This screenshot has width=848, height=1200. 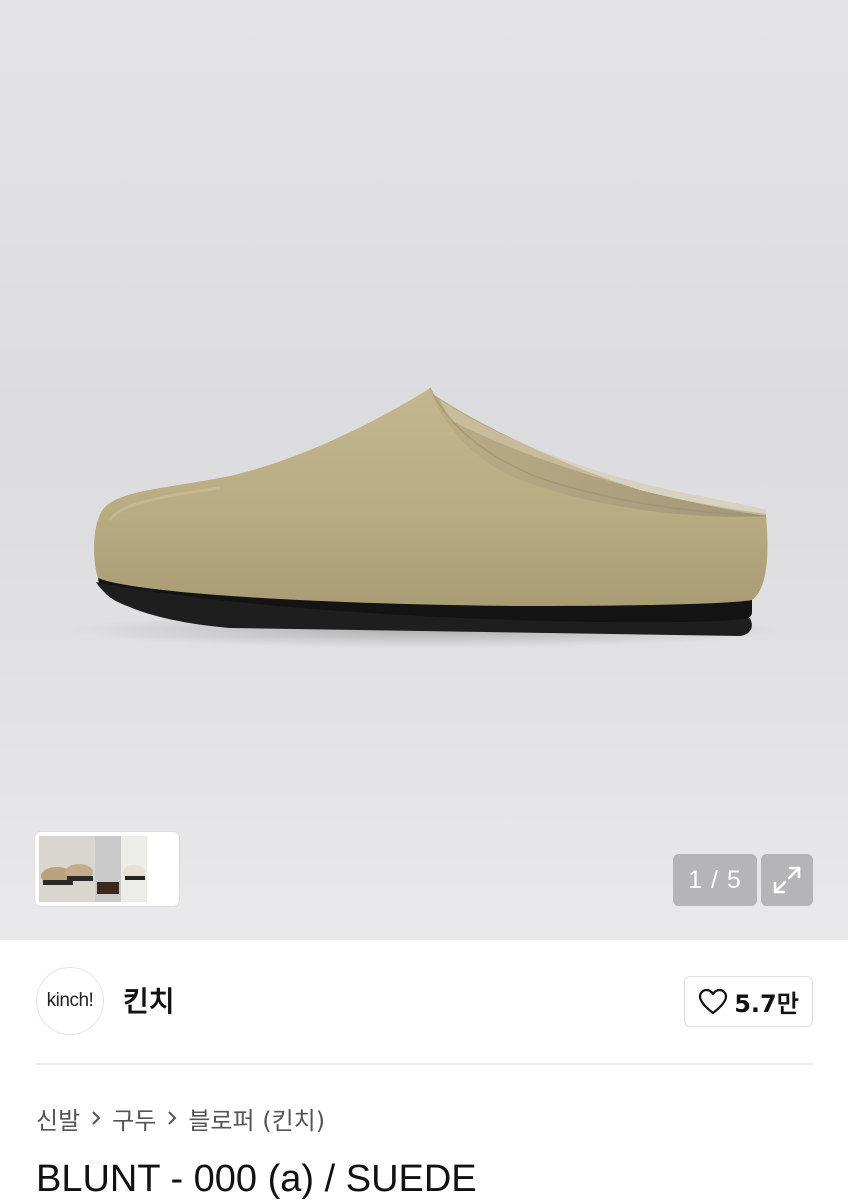 What do you see at coordinates (713, 1001) in the screenshot?
I see `heart-outline-icon` at bounding box center [713, 1001].